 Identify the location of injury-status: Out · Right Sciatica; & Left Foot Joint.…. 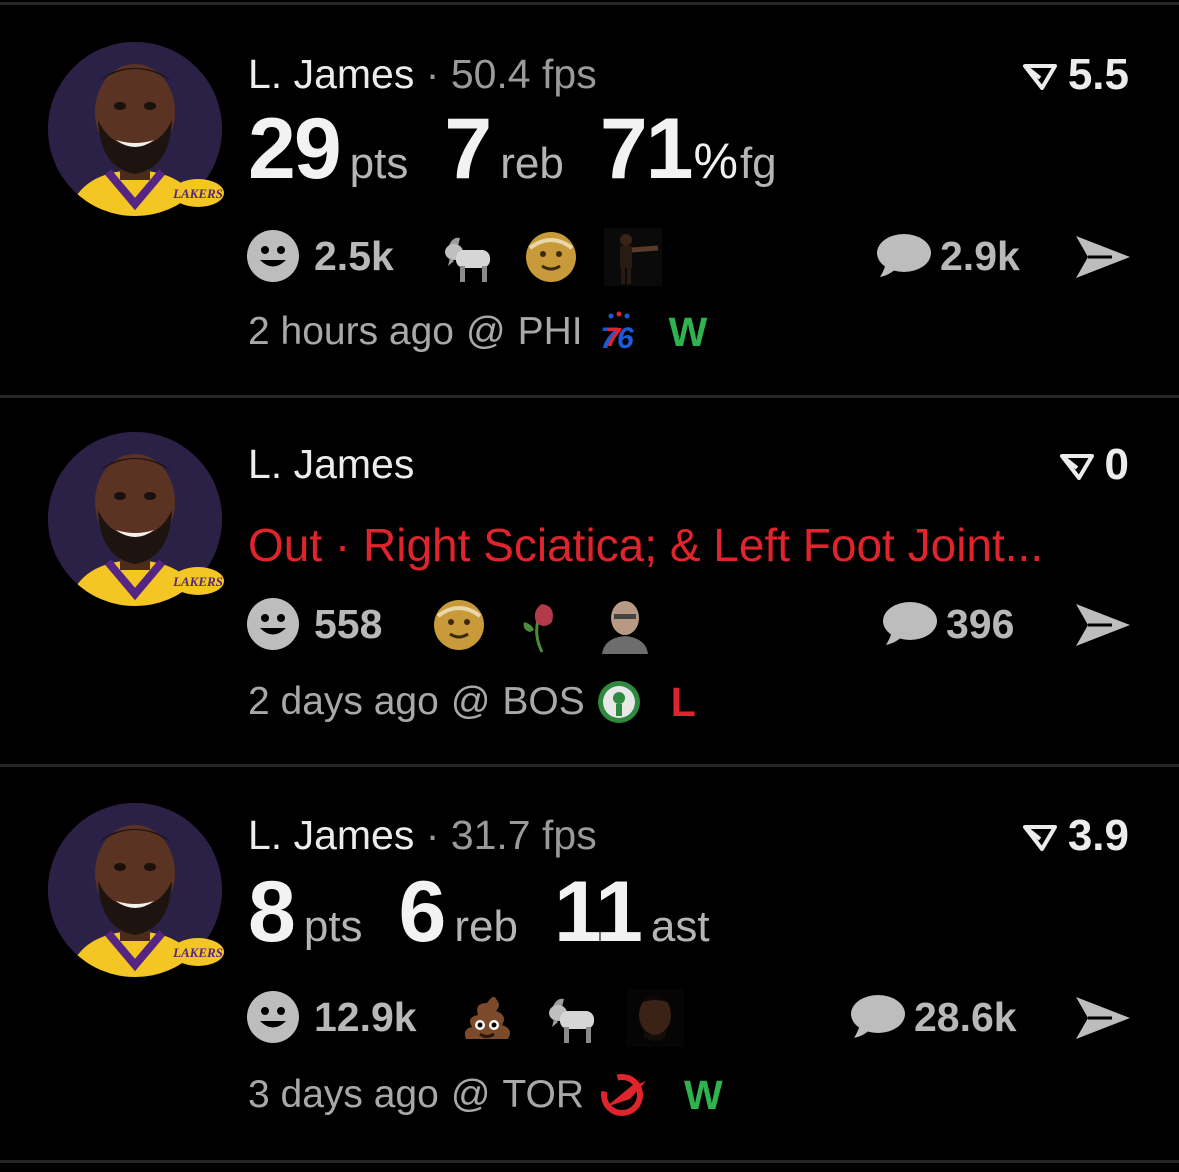
(646, 545).